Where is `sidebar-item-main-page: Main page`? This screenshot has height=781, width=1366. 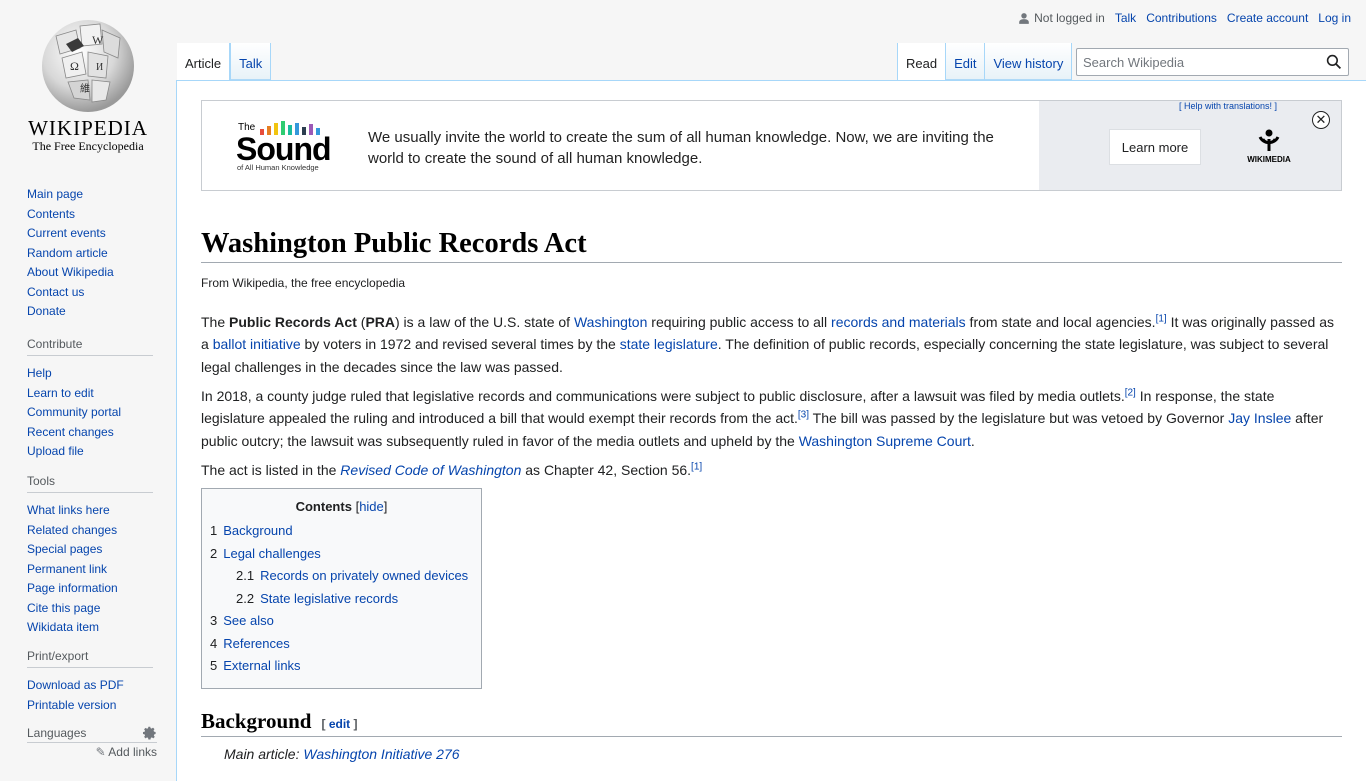
sidebar-item-main-page: Main page is located at coordinates (55, 194).